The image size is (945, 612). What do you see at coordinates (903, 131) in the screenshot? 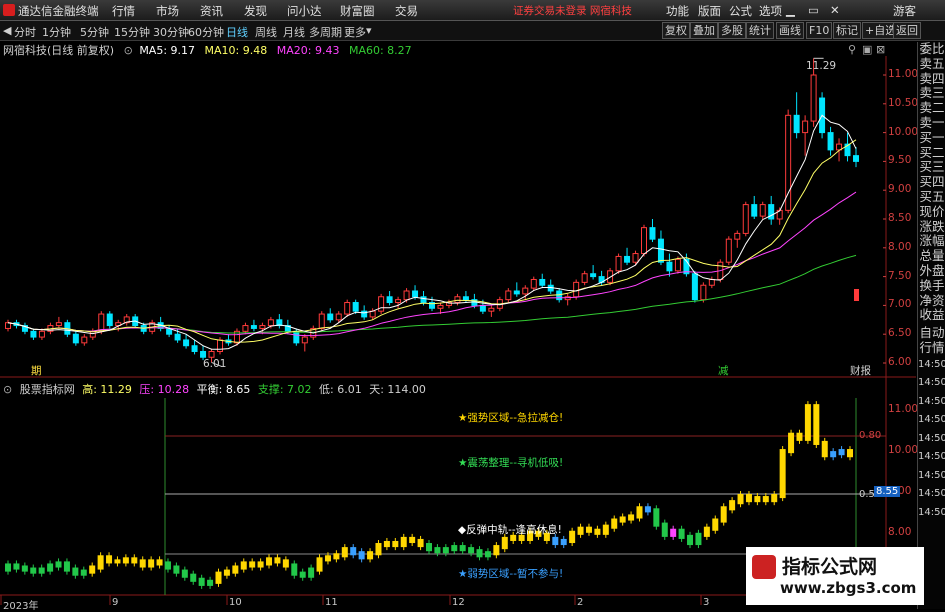
I see `price-tick-label: 10.00` at bounding box center [903, 131].